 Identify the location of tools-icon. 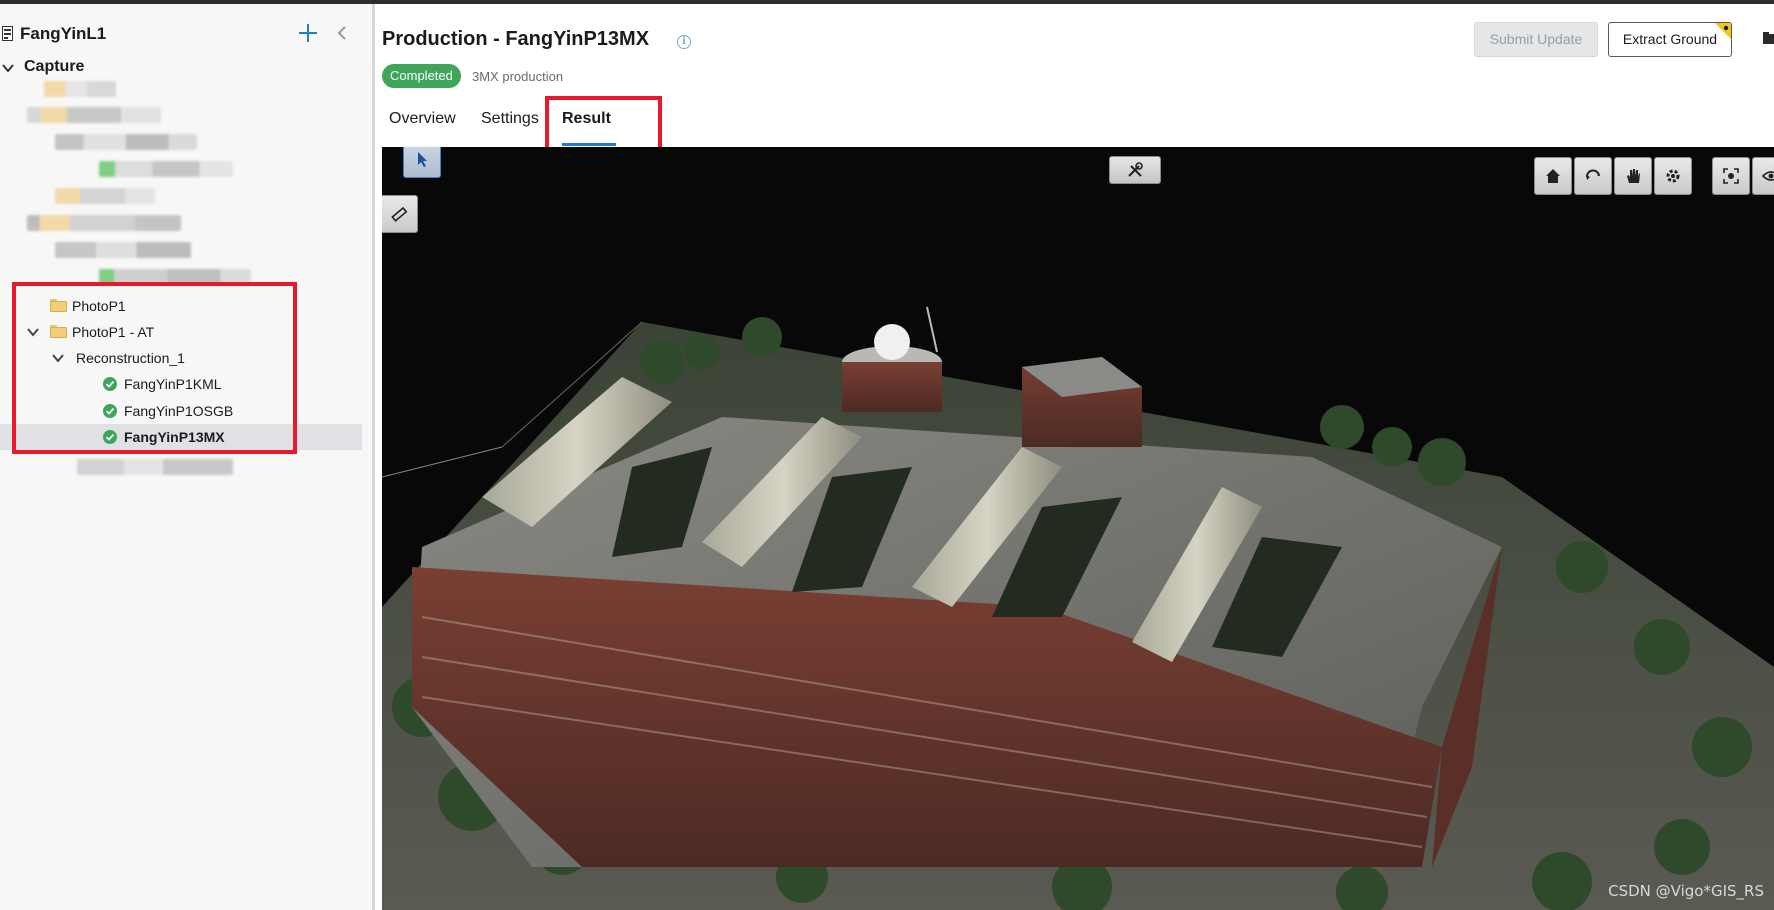
(1135, 169).